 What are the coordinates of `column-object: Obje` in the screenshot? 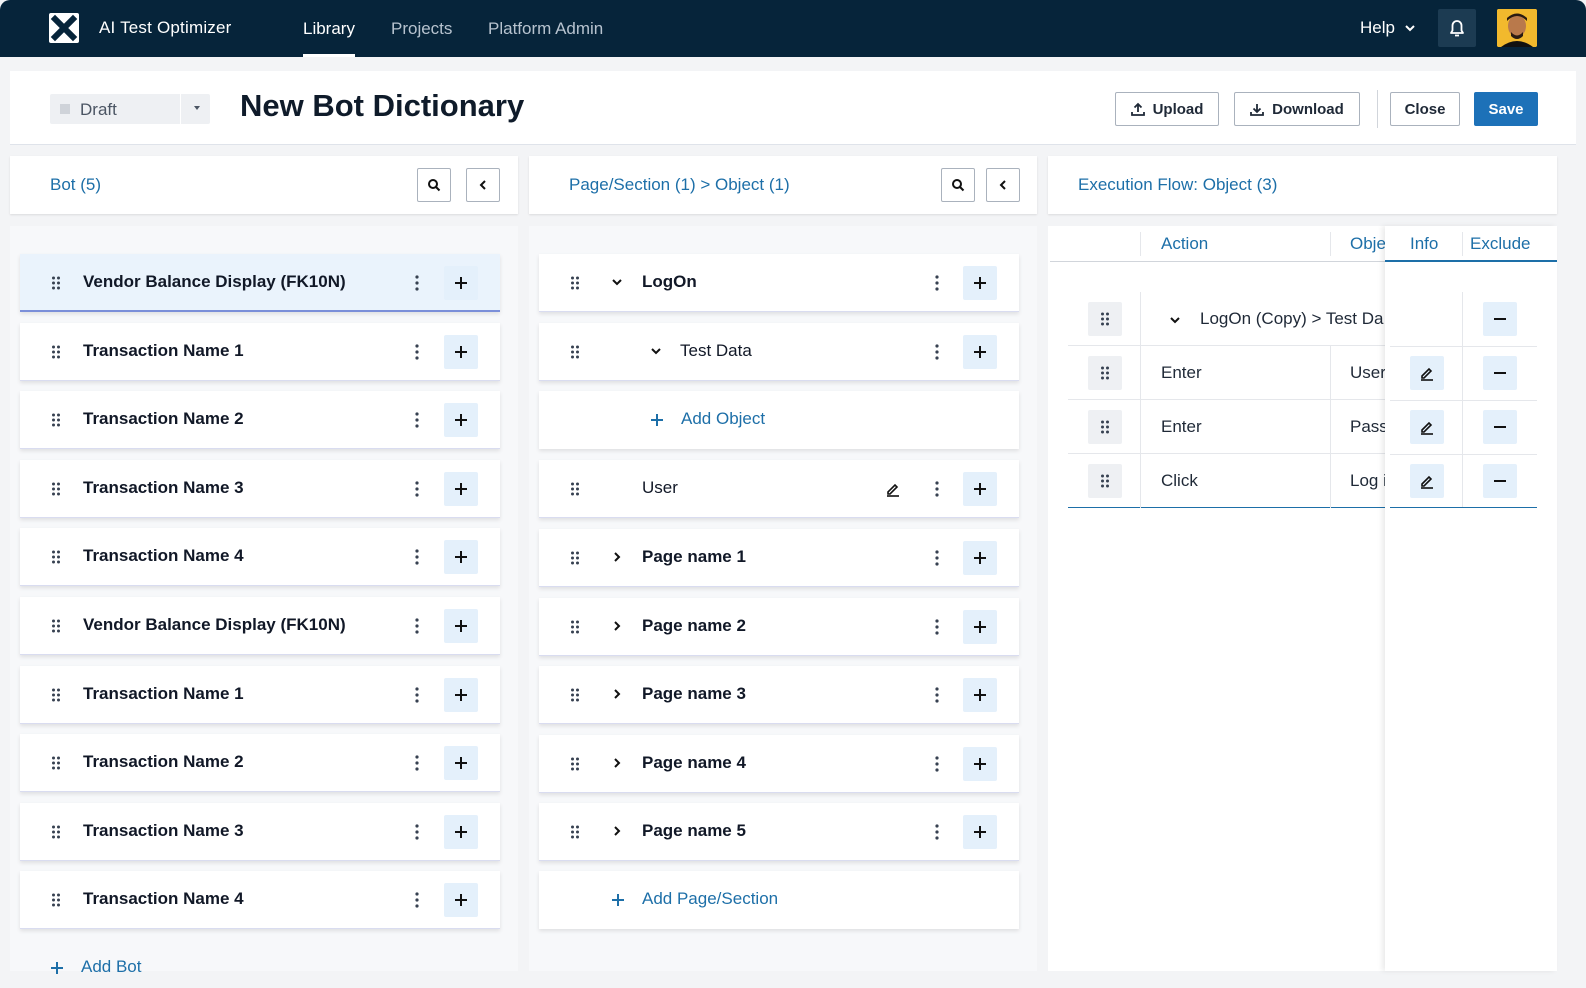 It's located at (1368, 244).